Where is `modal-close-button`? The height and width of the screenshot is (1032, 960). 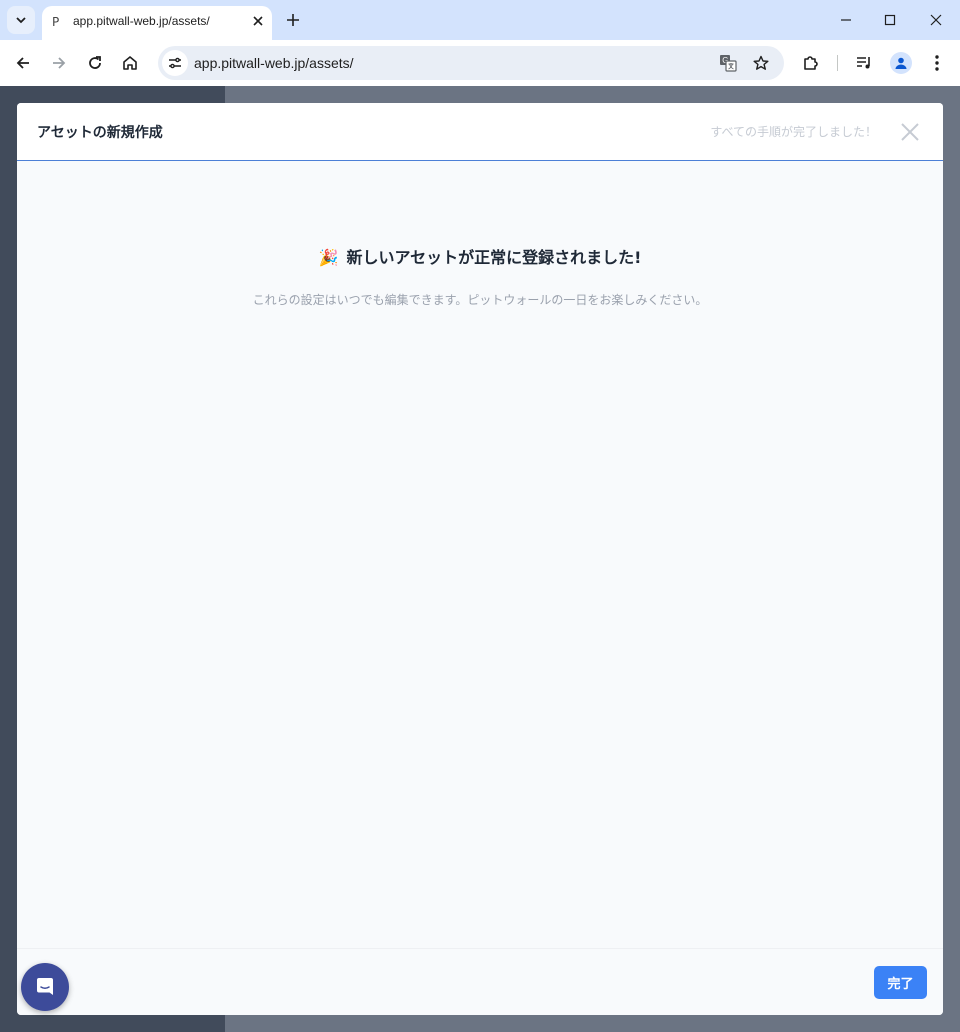 modal-close-button is located at coordinates (910, 132).